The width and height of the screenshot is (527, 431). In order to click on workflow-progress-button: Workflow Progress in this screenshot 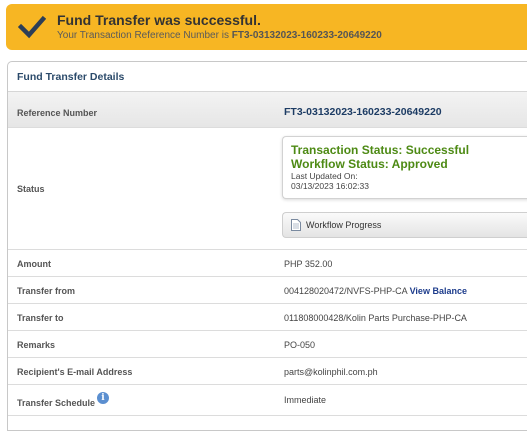, I will do `click(404, 225)`.